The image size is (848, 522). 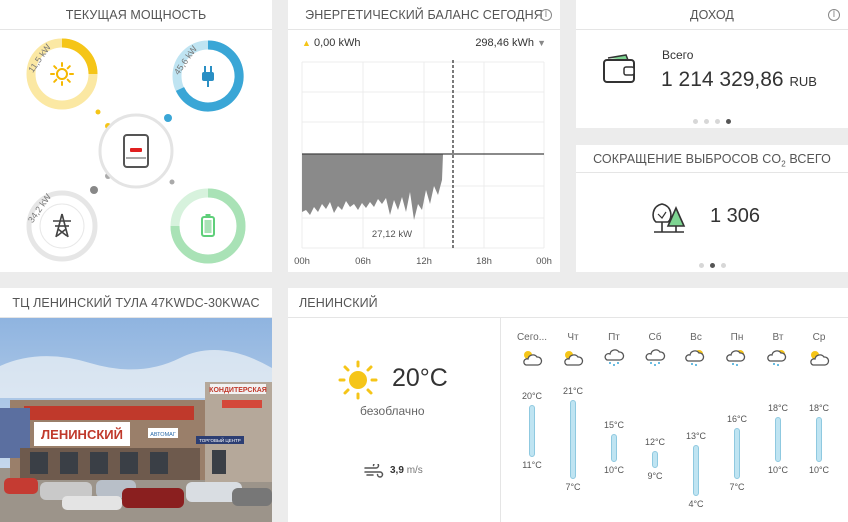 What do you see at coordinates (392, 234) in the screenshot?
I see `balance-marker-label: 27,12 kW` at bounding box center [392, 234].